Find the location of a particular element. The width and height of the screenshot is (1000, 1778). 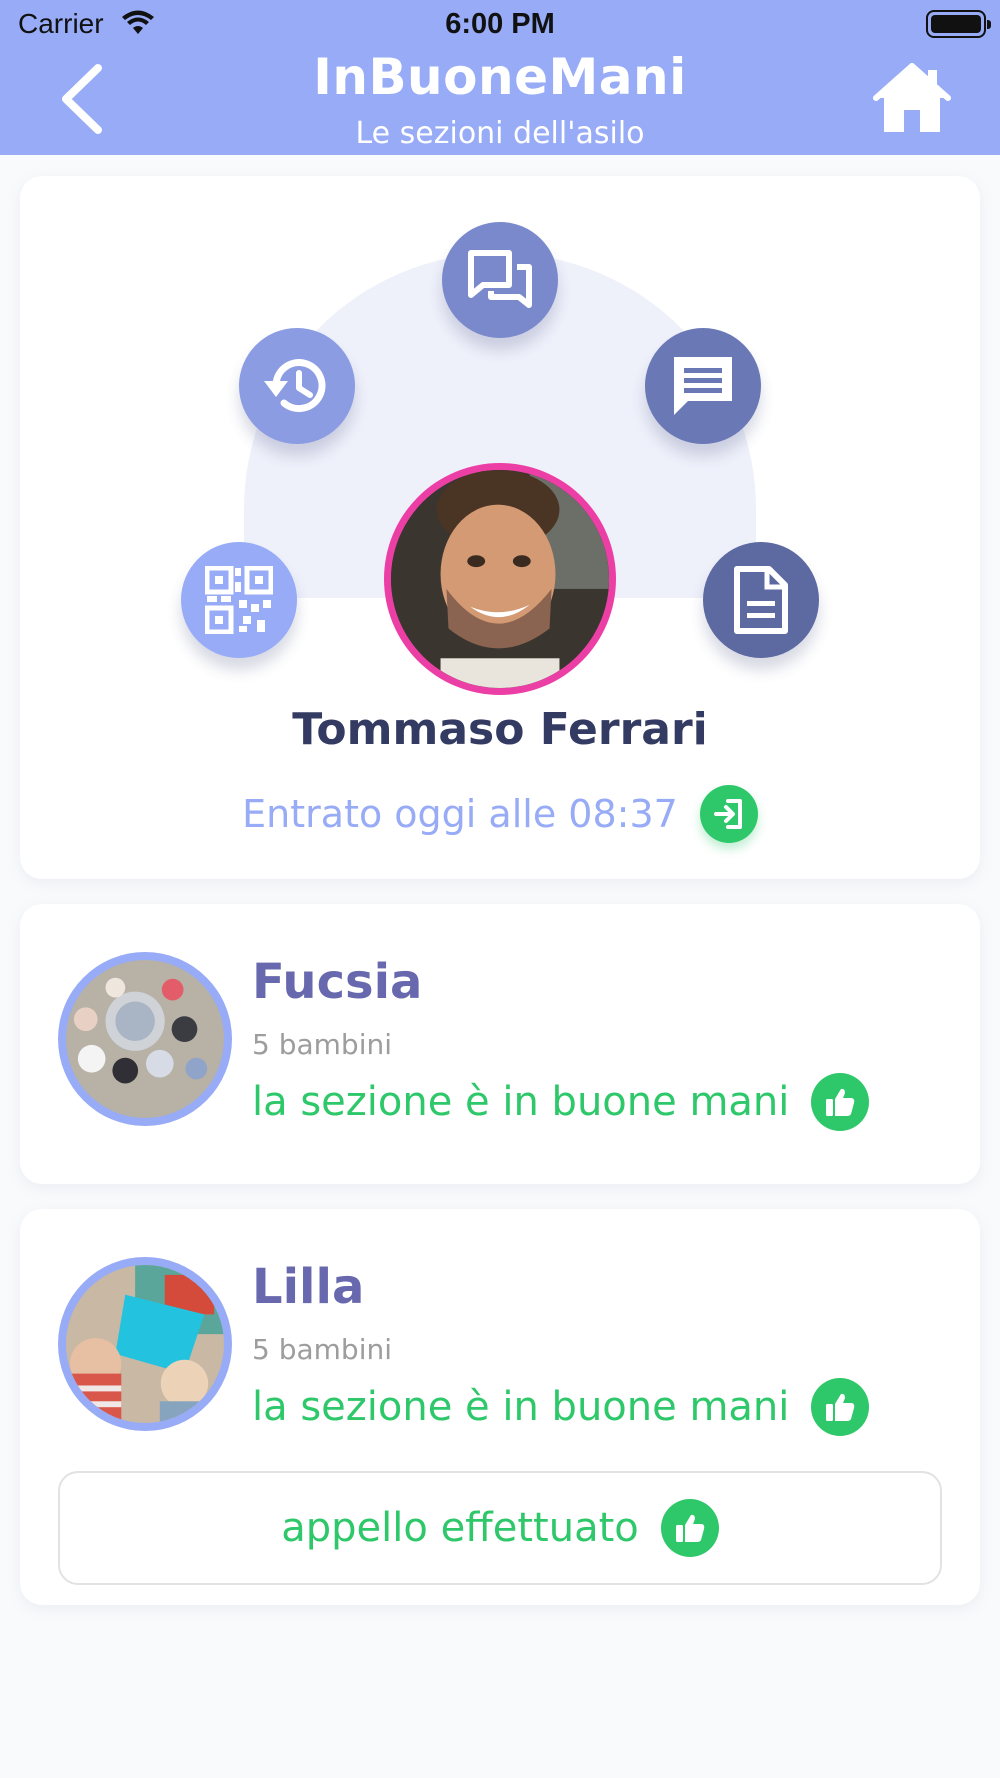

qr-code-button is located at coordinates (239, 600).